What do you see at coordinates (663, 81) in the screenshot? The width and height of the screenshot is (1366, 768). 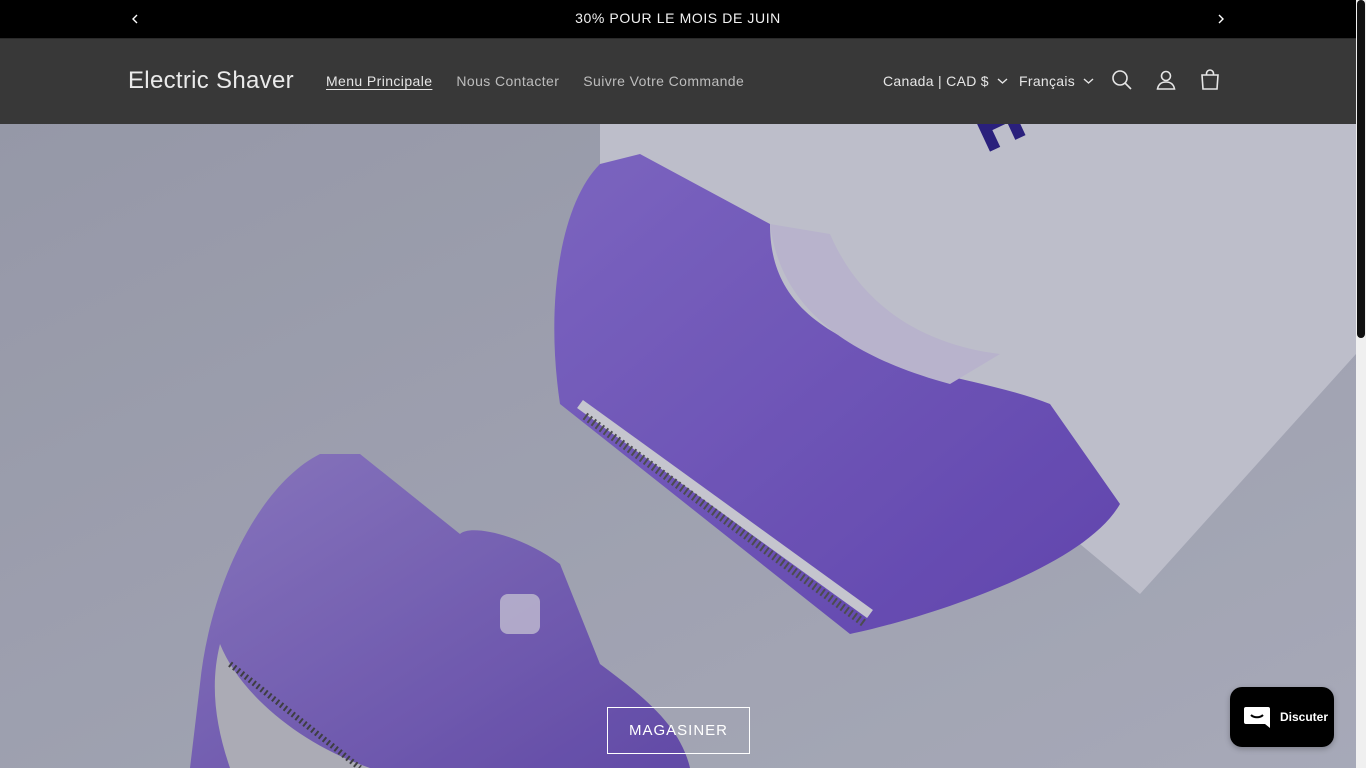 I see `nav-link-suivre-commande: Suivre Votre Commande` at bounding box center [663, 81].